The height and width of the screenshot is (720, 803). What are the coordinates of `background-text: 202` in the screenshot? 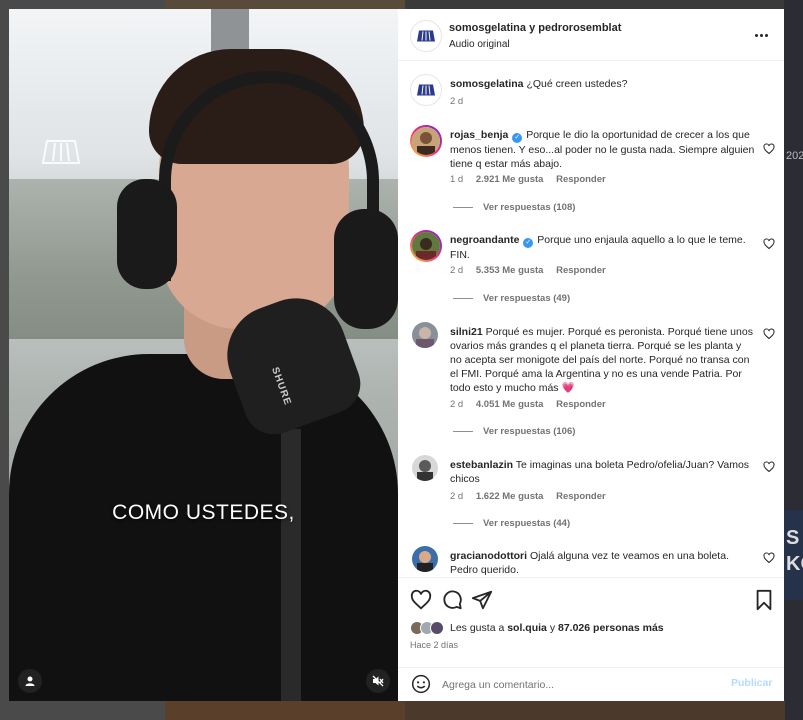 It's located at (794, 156).